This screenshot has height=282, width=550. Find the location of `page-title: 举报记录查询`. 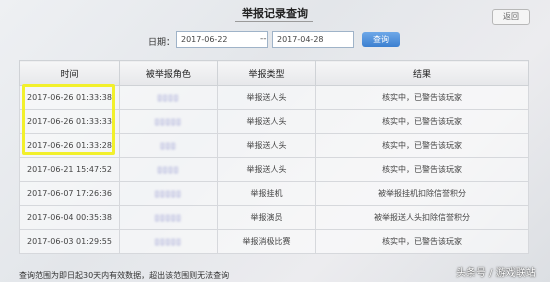

page-title: 举报记录查询 is located at coordinates (275, 13).